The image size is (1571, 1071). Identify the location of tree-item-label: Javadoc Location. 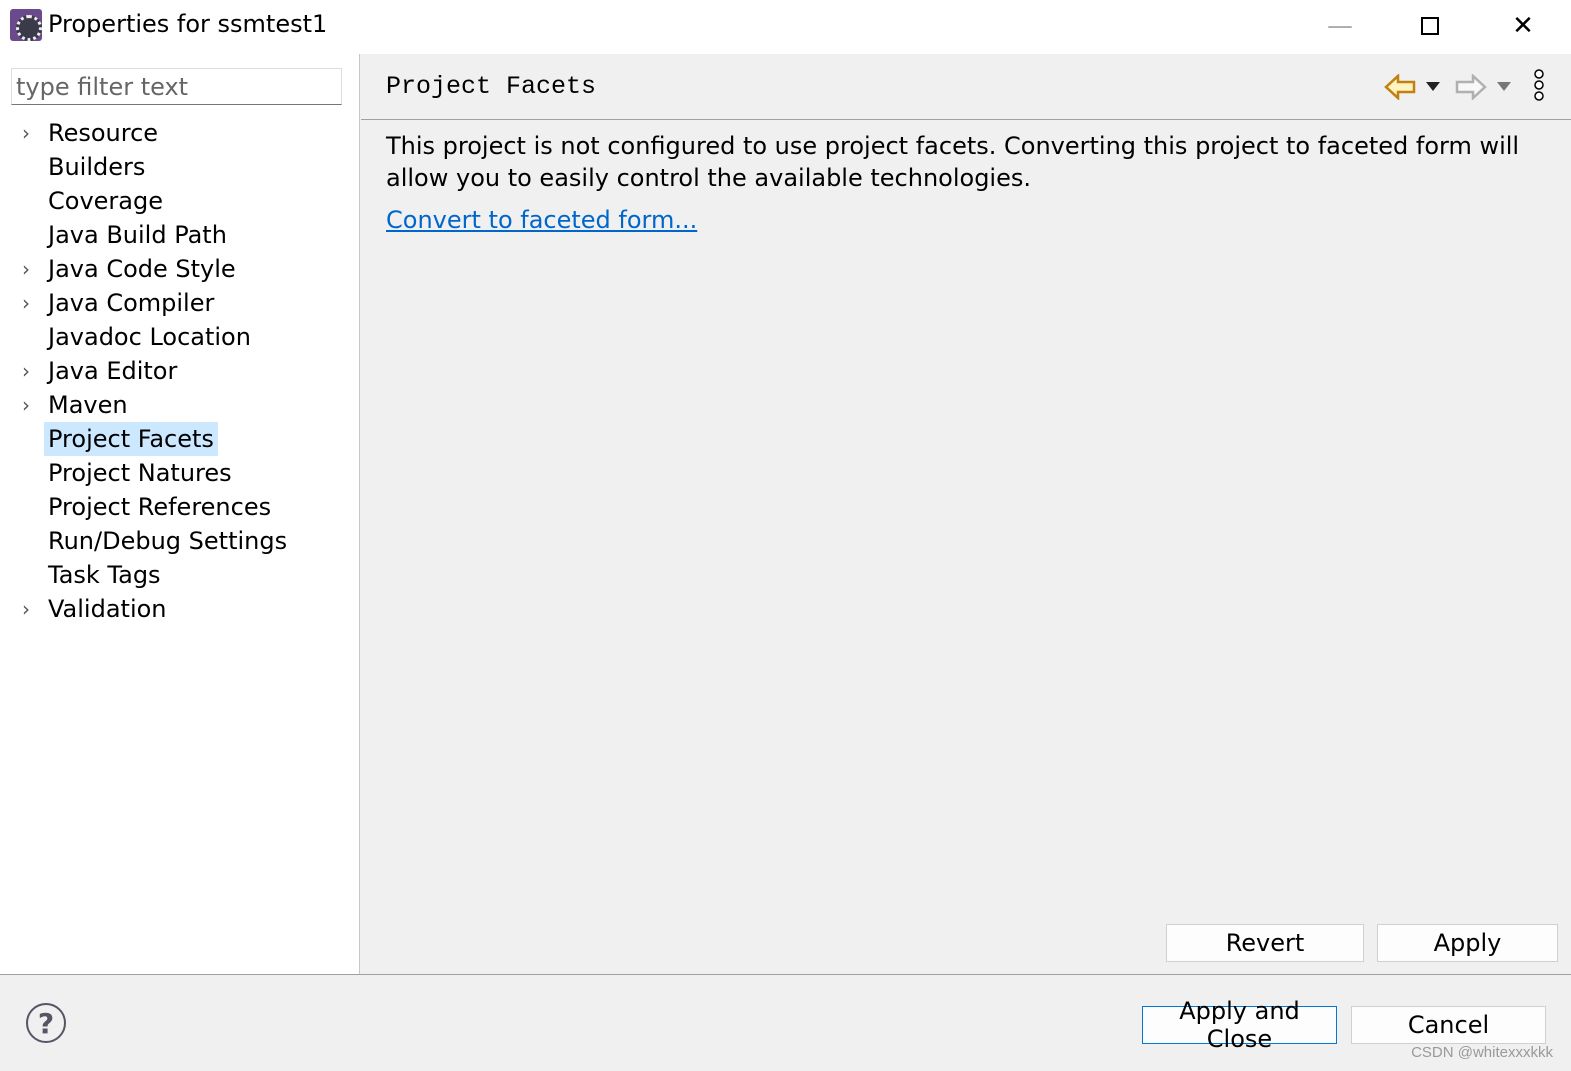
(149, 337).